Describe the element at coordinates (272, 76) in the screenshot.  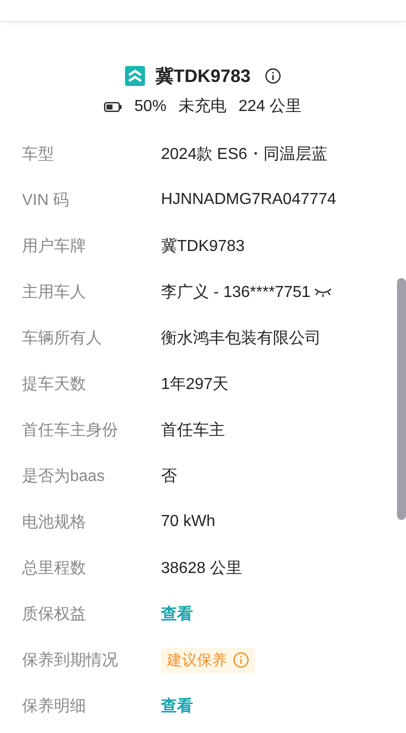
I see `info-icon` at that location.